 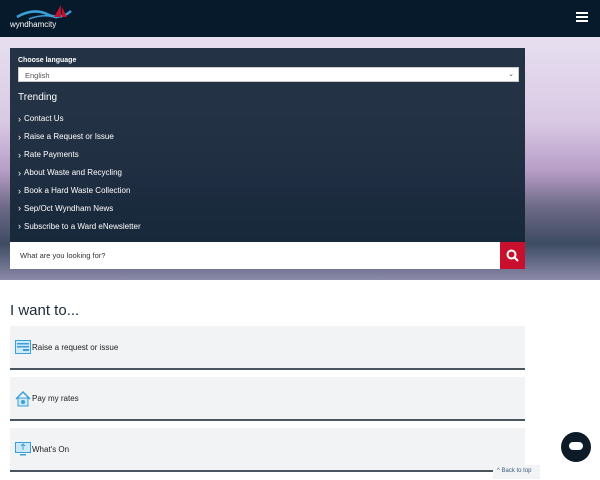 What do you see at coordinates (44, 119) in the screenshot?
I see `link-label: Contact Us` at bounding box center [44, 119].